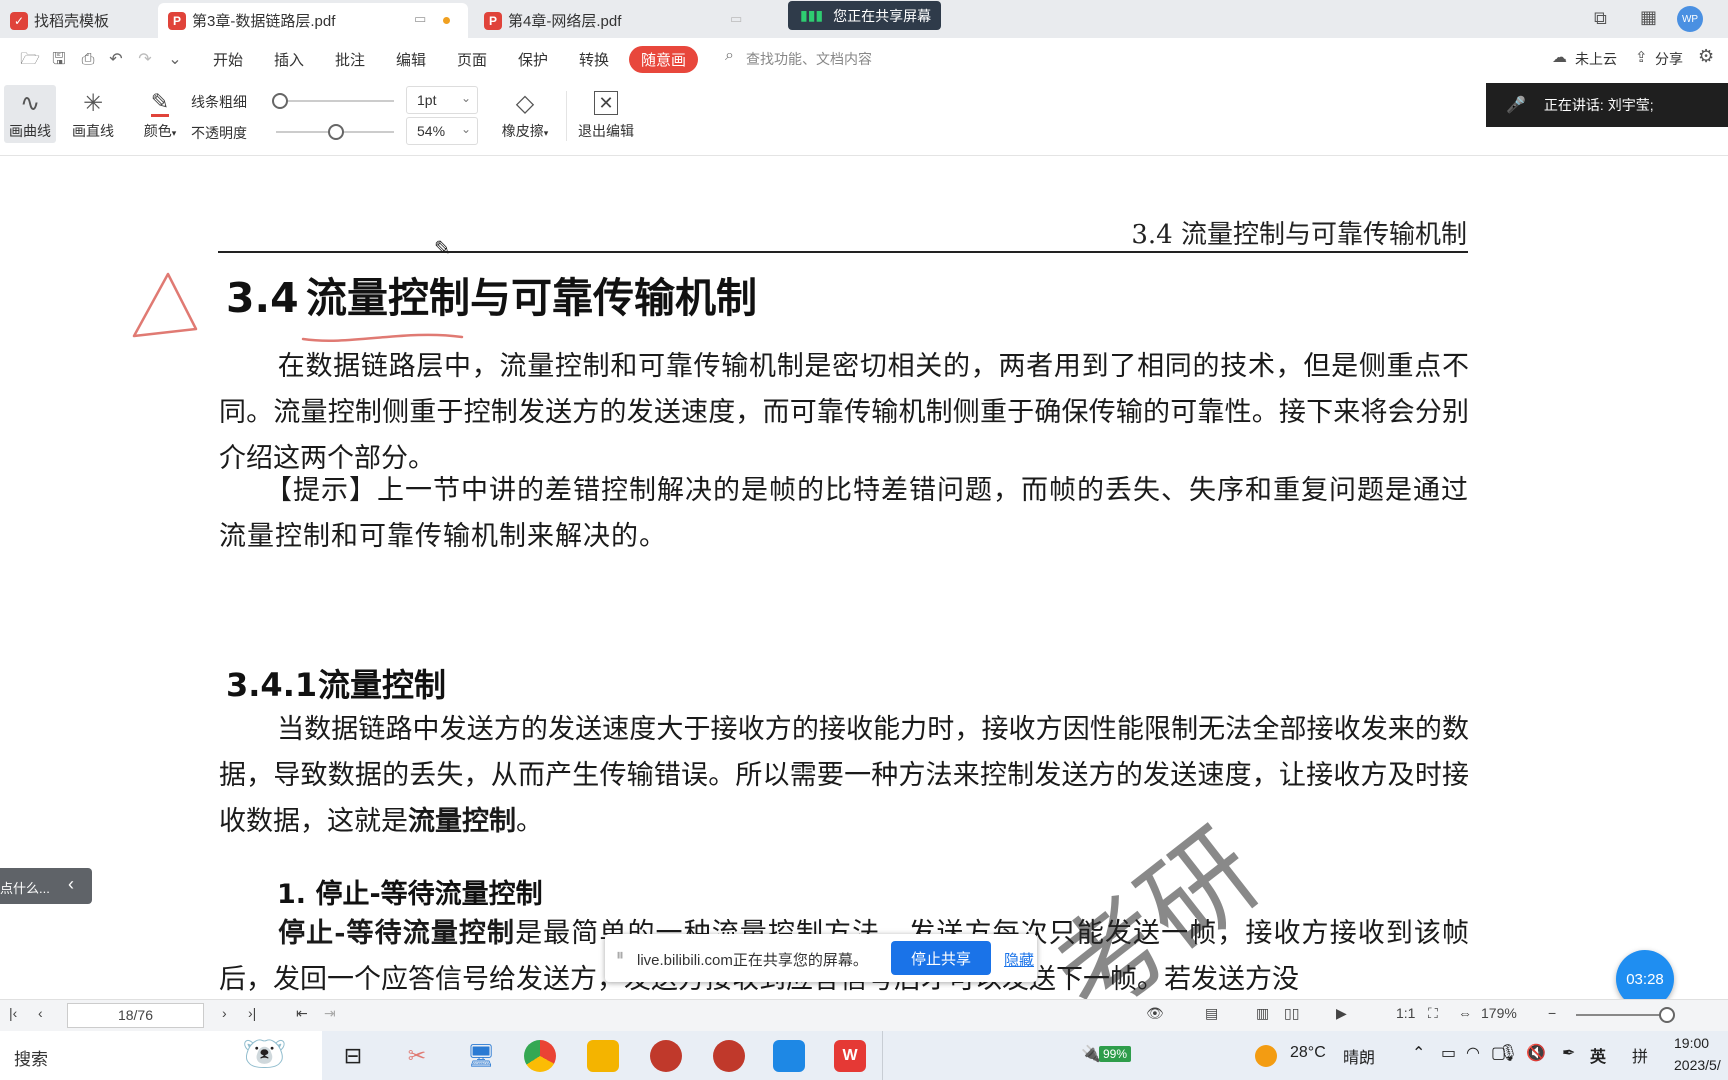  What do you see at coordinates (252, 1013) in the screenshot?
I see `last-page-icon: ›|` at bounding box center [252, 1013].